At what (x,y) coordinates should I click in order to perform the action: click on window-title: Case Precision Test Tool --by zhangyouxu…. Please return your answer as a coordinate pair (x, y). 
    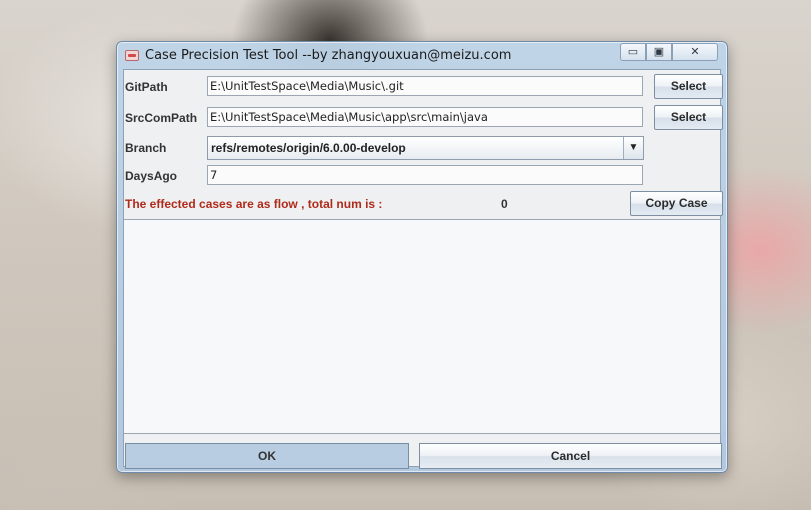
    Looking at the image, I should click on (328, 55).